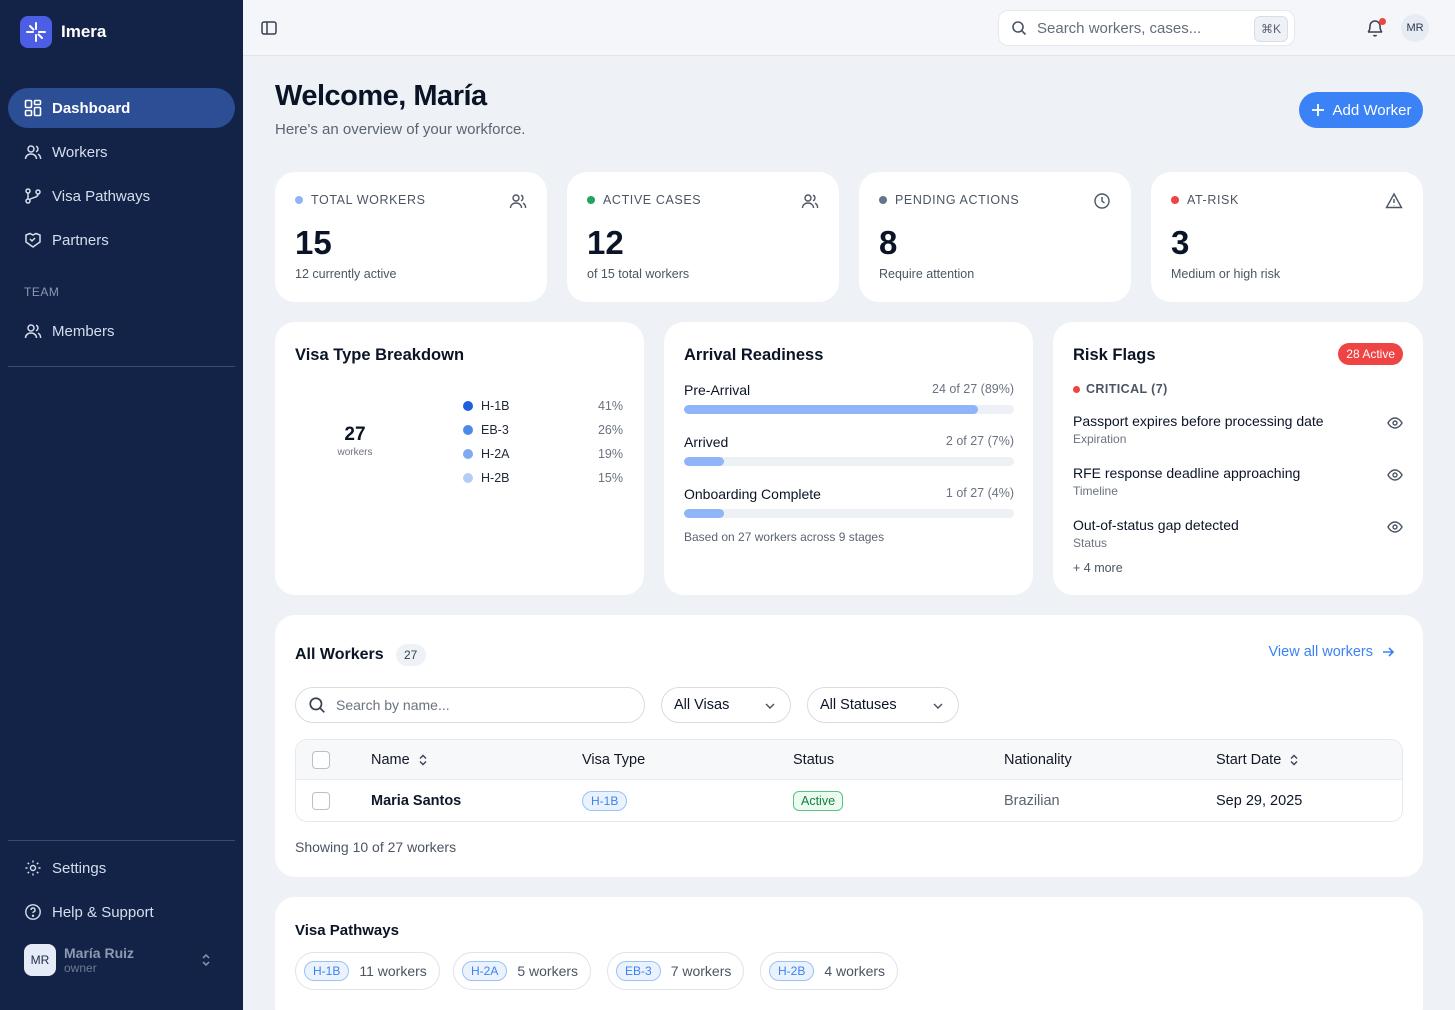 This screenshot has height=1010, width=1455. I want to click on avatar: MR, so click(1415, 28).